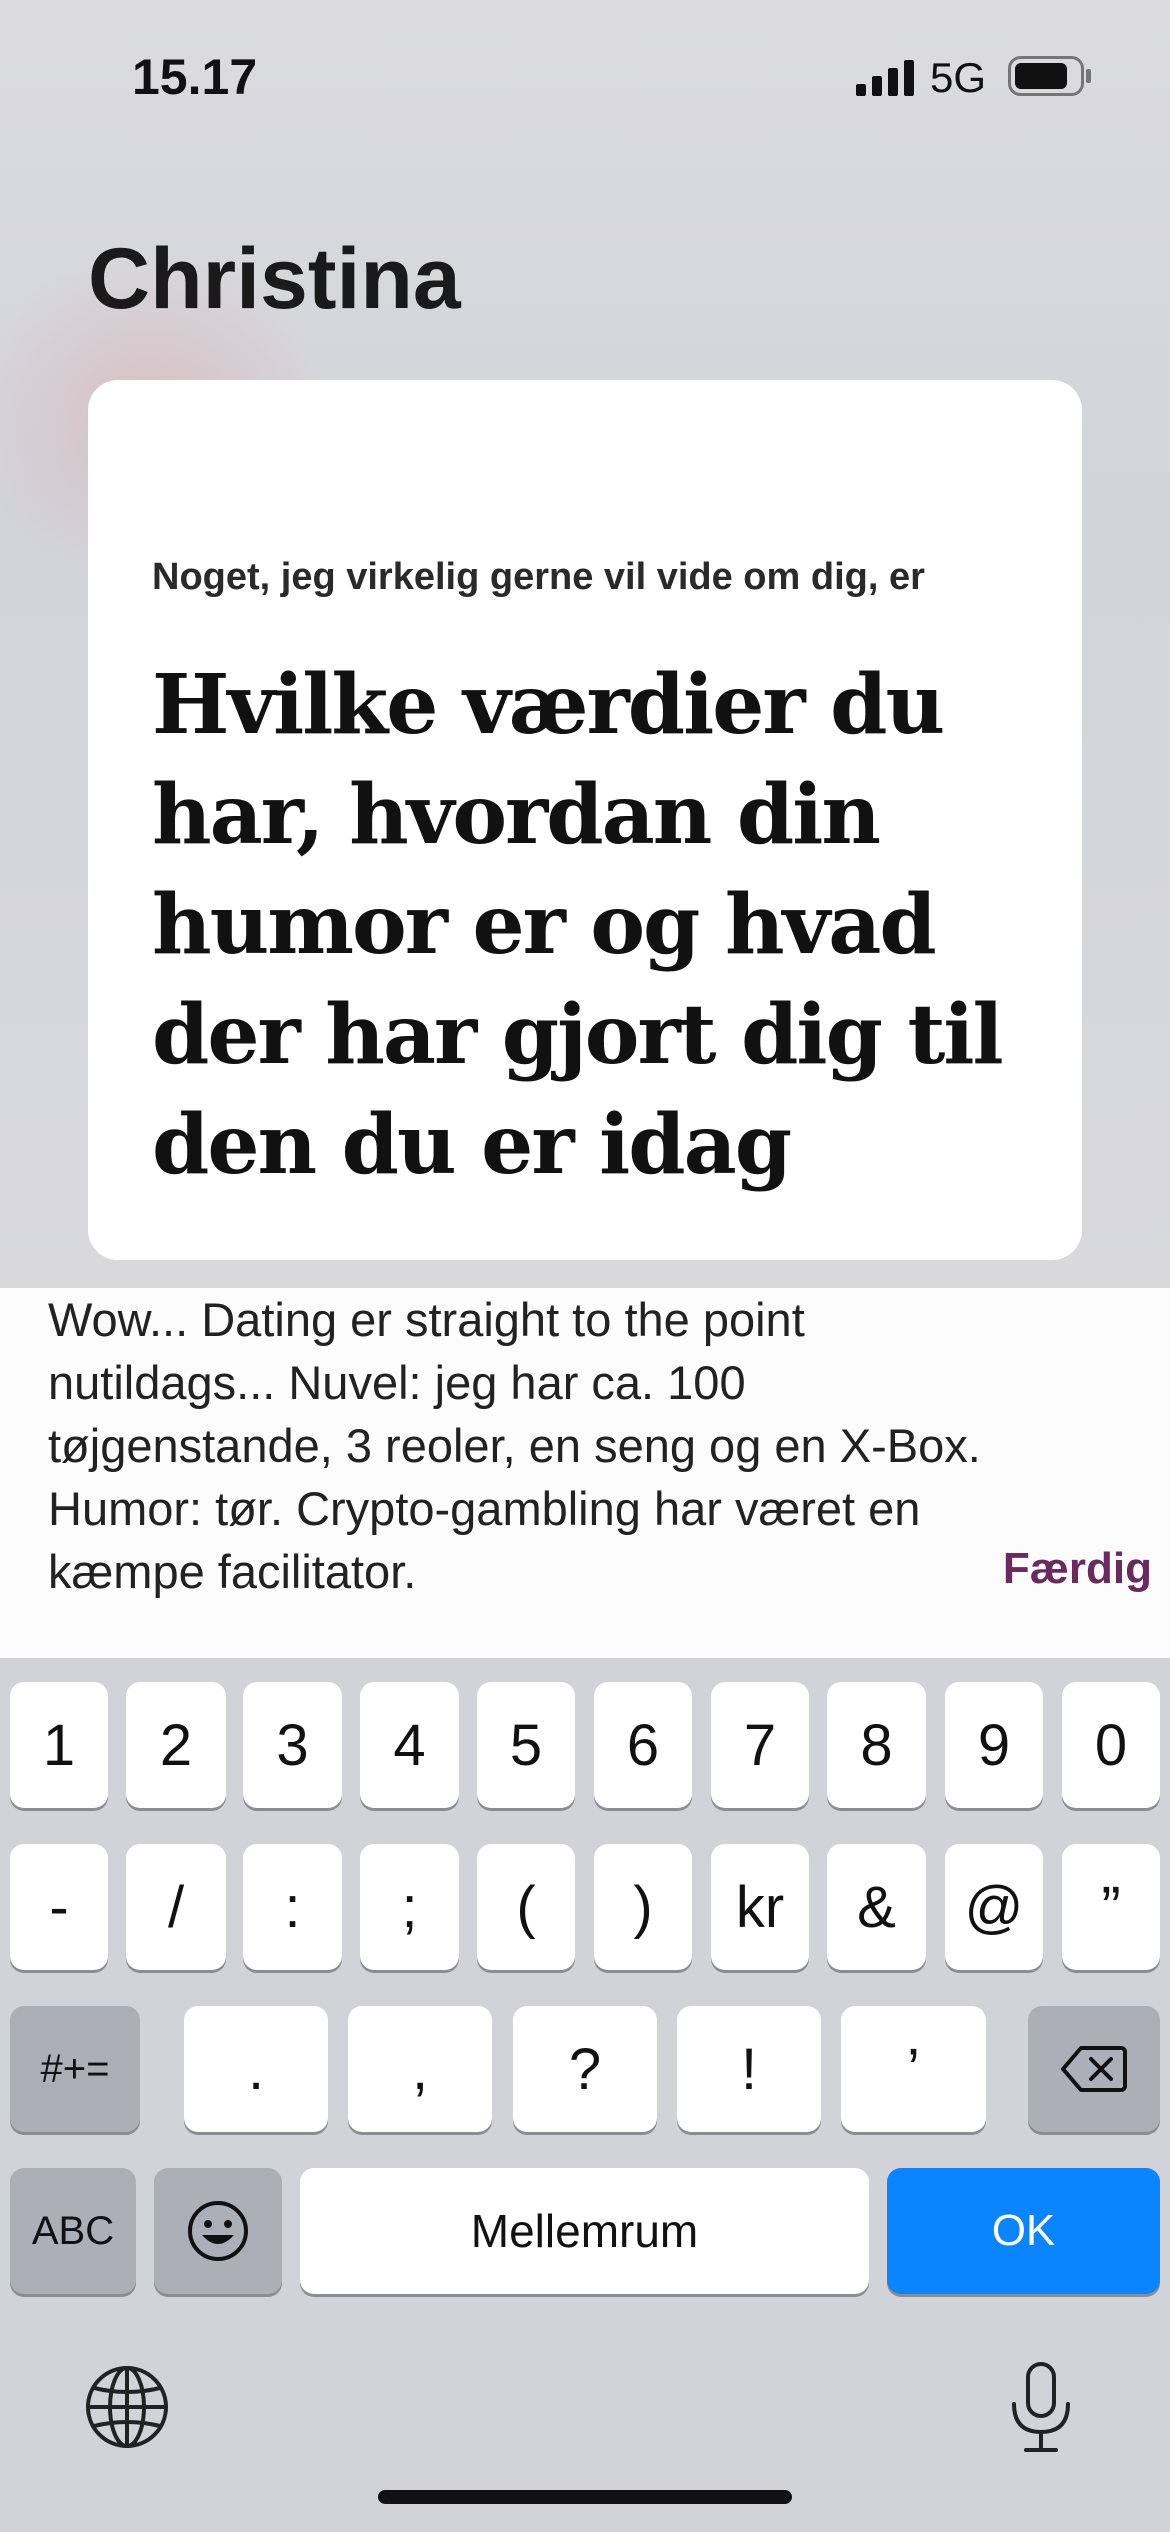 The height and width of the screenshot is (2532, 1170). I want to click on key-at: @, so click(994, 1907).